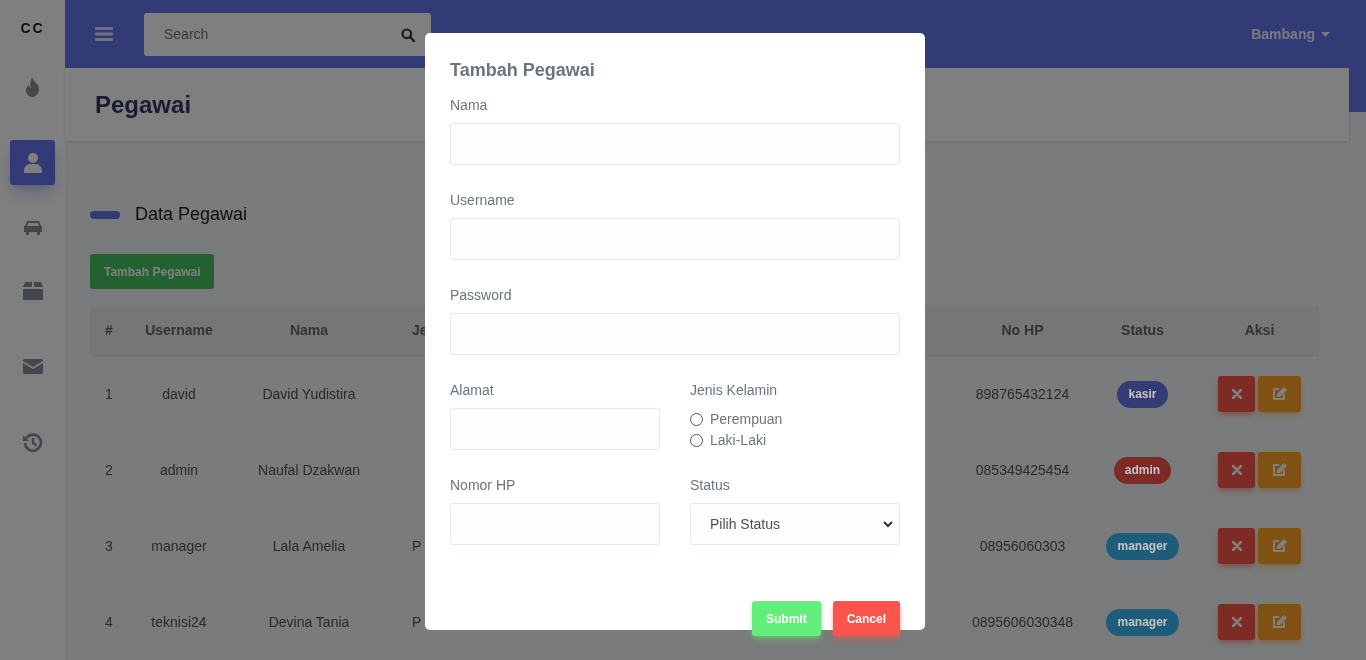 The image size is (1366, 660). What do you see at coordinates (179, 470) in the screenshot?
I see `table-cell-text: admin` at bounding box center [179, 470].